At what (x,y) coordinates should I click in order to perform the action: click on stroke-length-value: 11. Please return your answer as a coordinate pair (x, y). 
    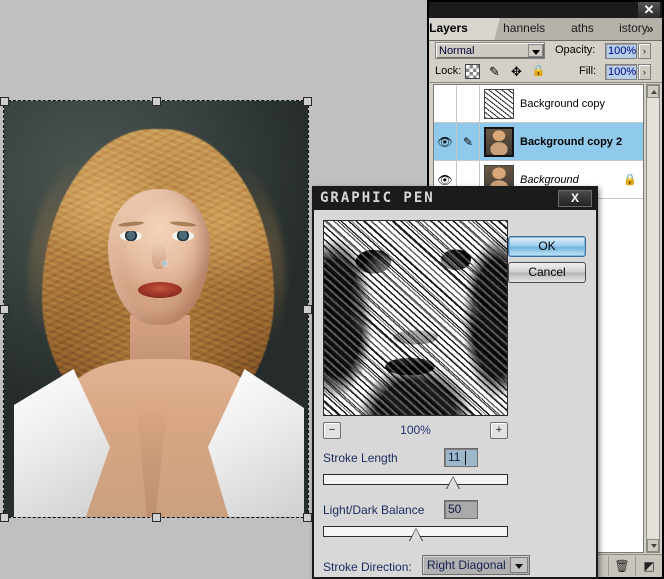
    Looking at the image, I should click on (454, 457).